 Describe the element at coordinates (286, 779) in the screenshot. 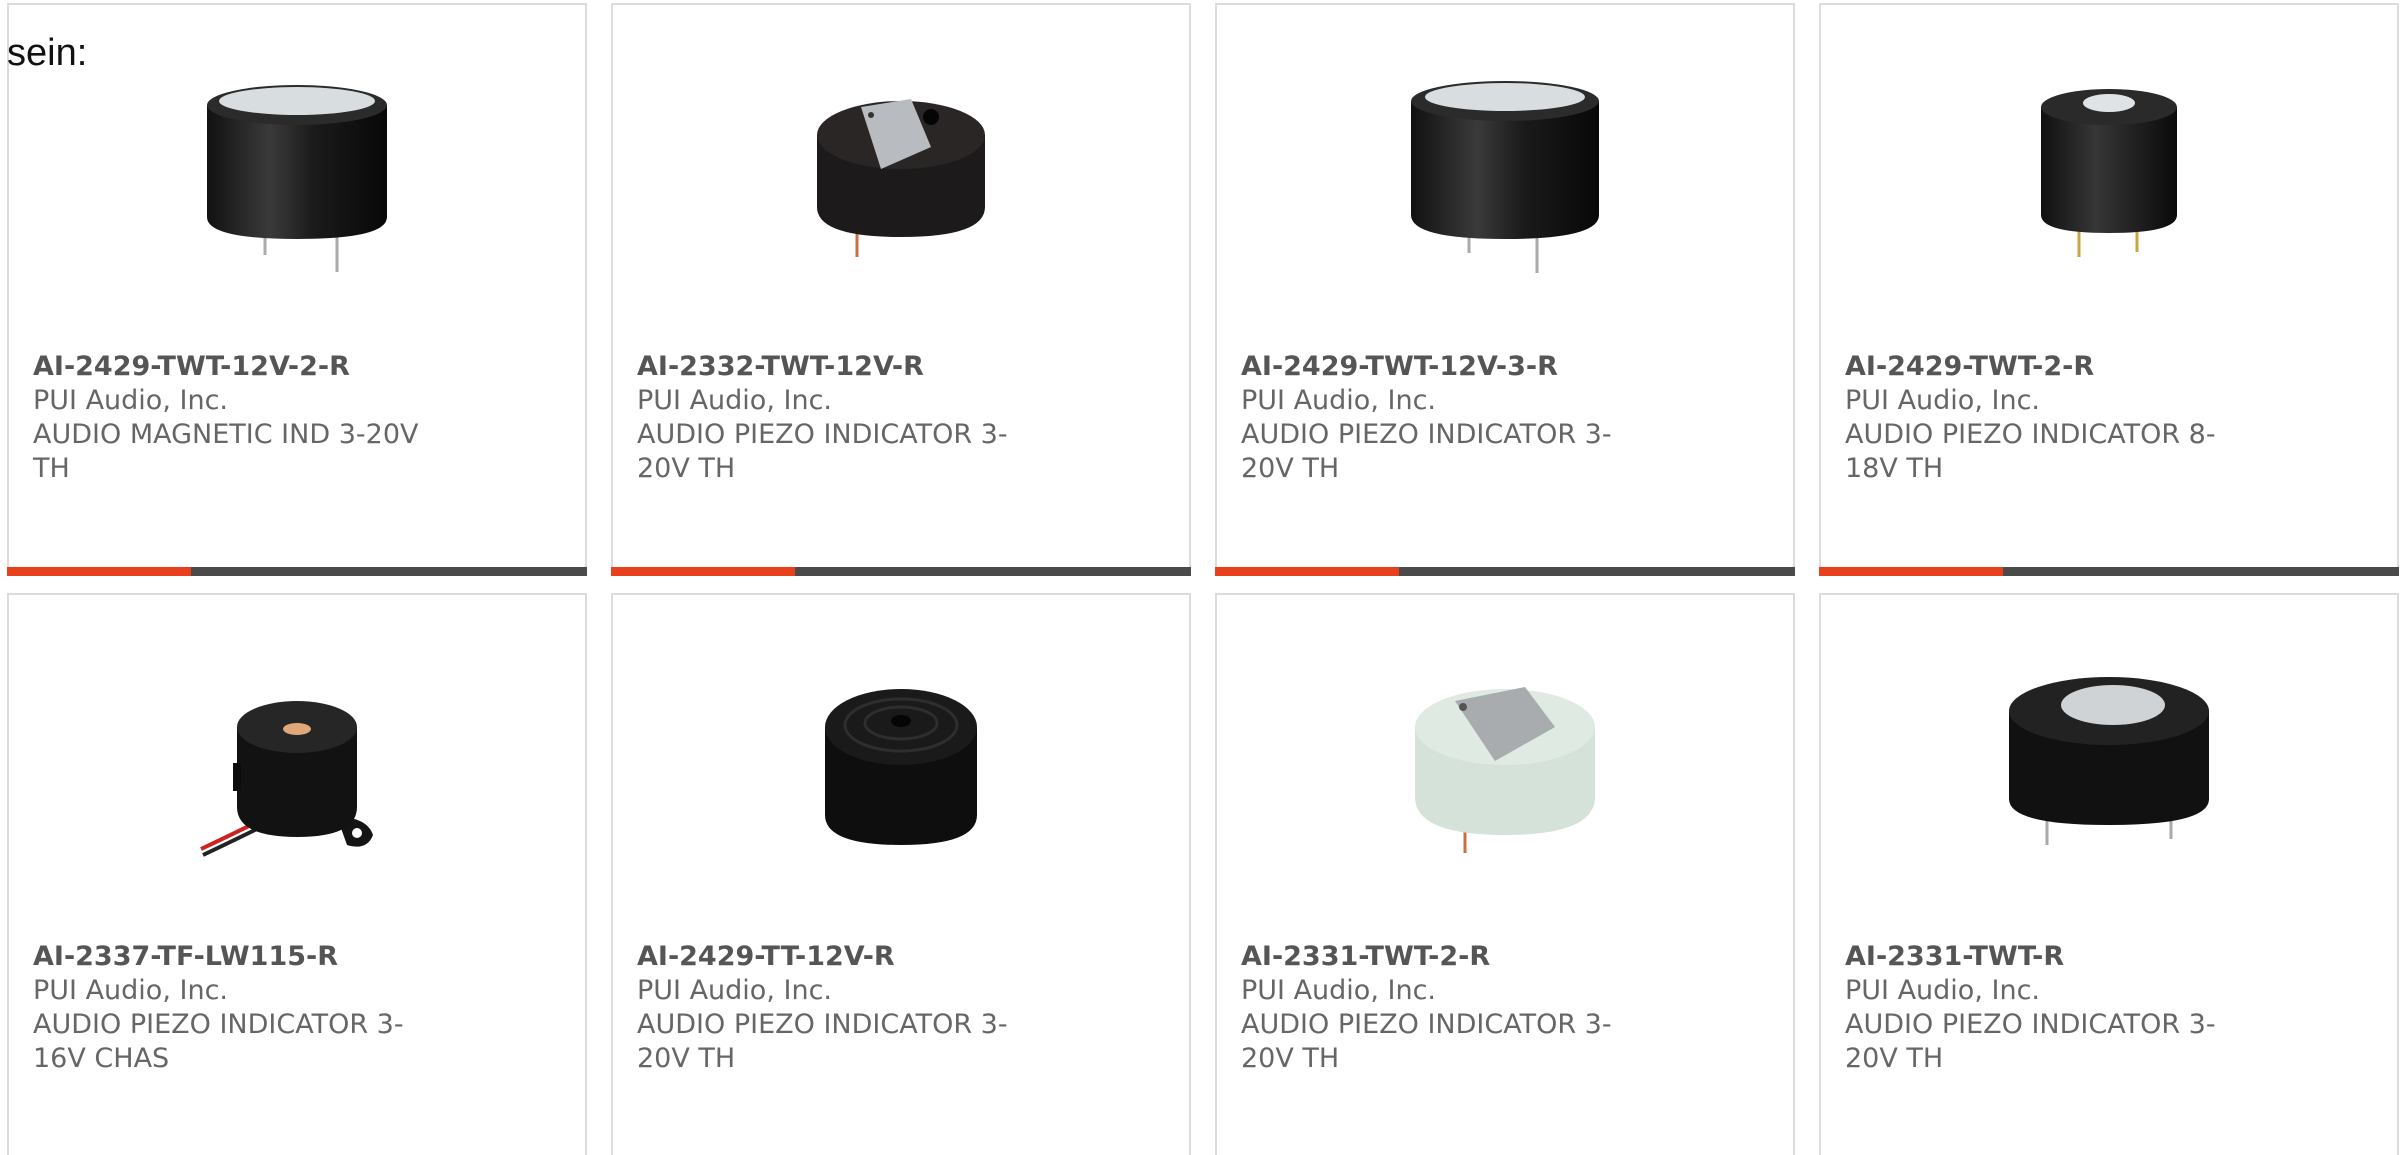

I see `buzzer-wired-flange-image` at that location.